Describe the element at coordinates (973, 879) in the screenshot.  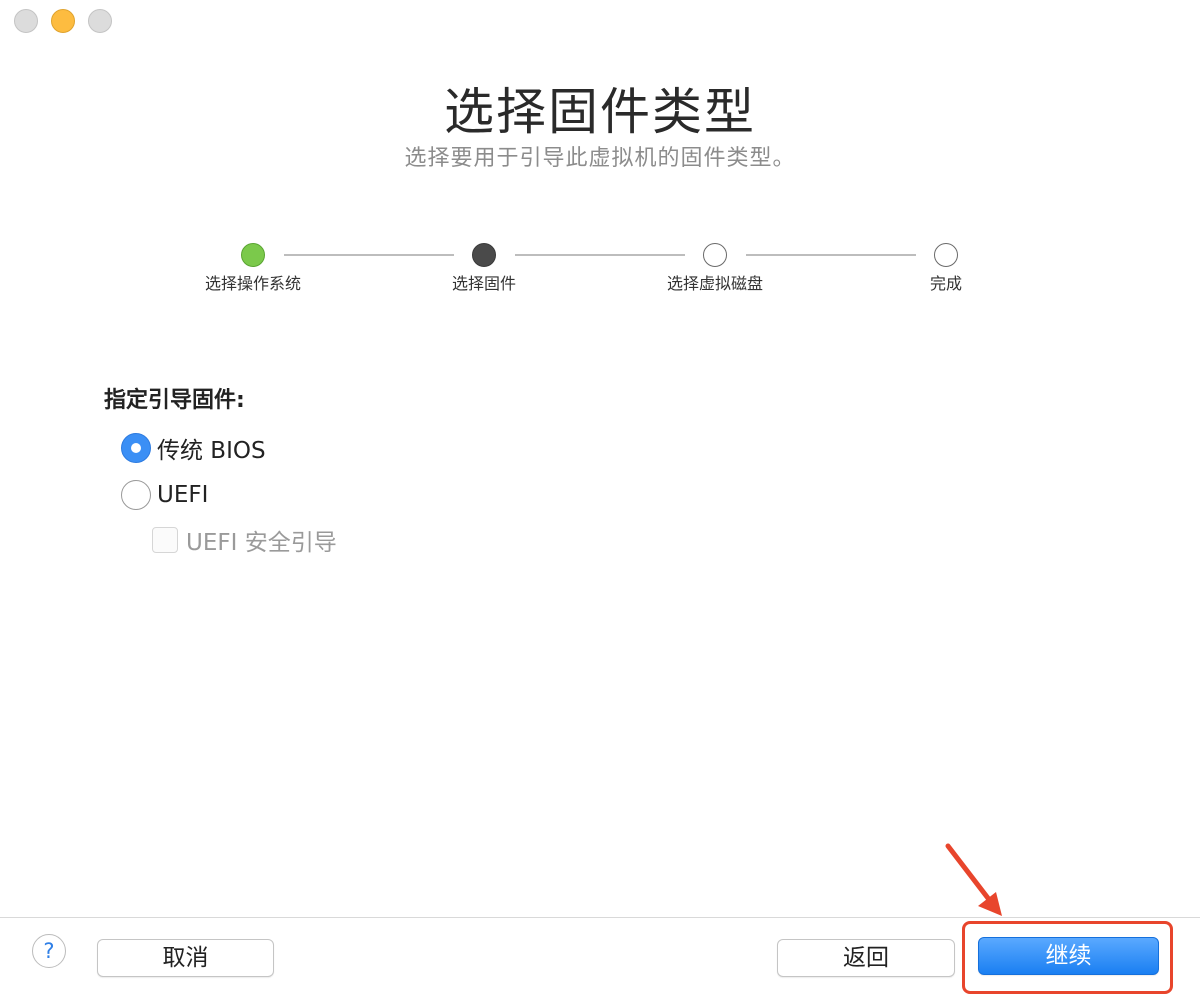
I see `annotation-arrow-icon` at that location.